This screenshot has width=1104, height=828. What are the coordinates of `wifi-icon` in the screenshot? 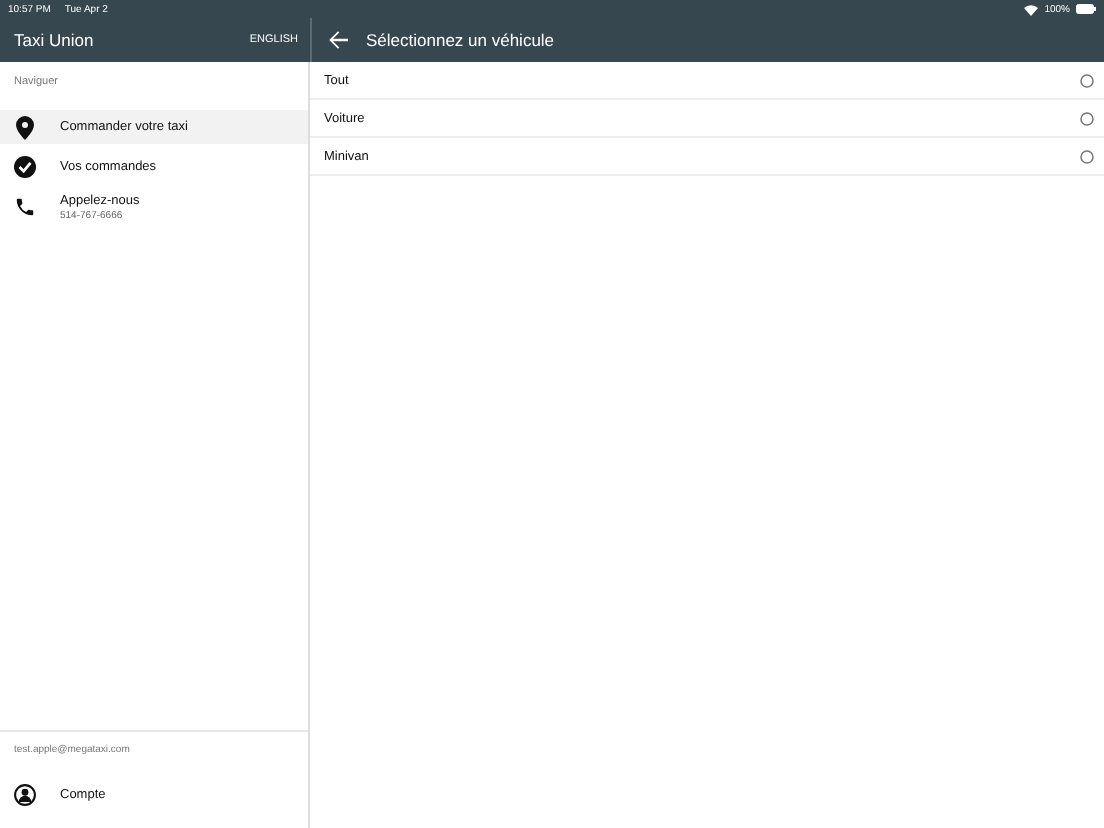 It's located at (1031, 9).